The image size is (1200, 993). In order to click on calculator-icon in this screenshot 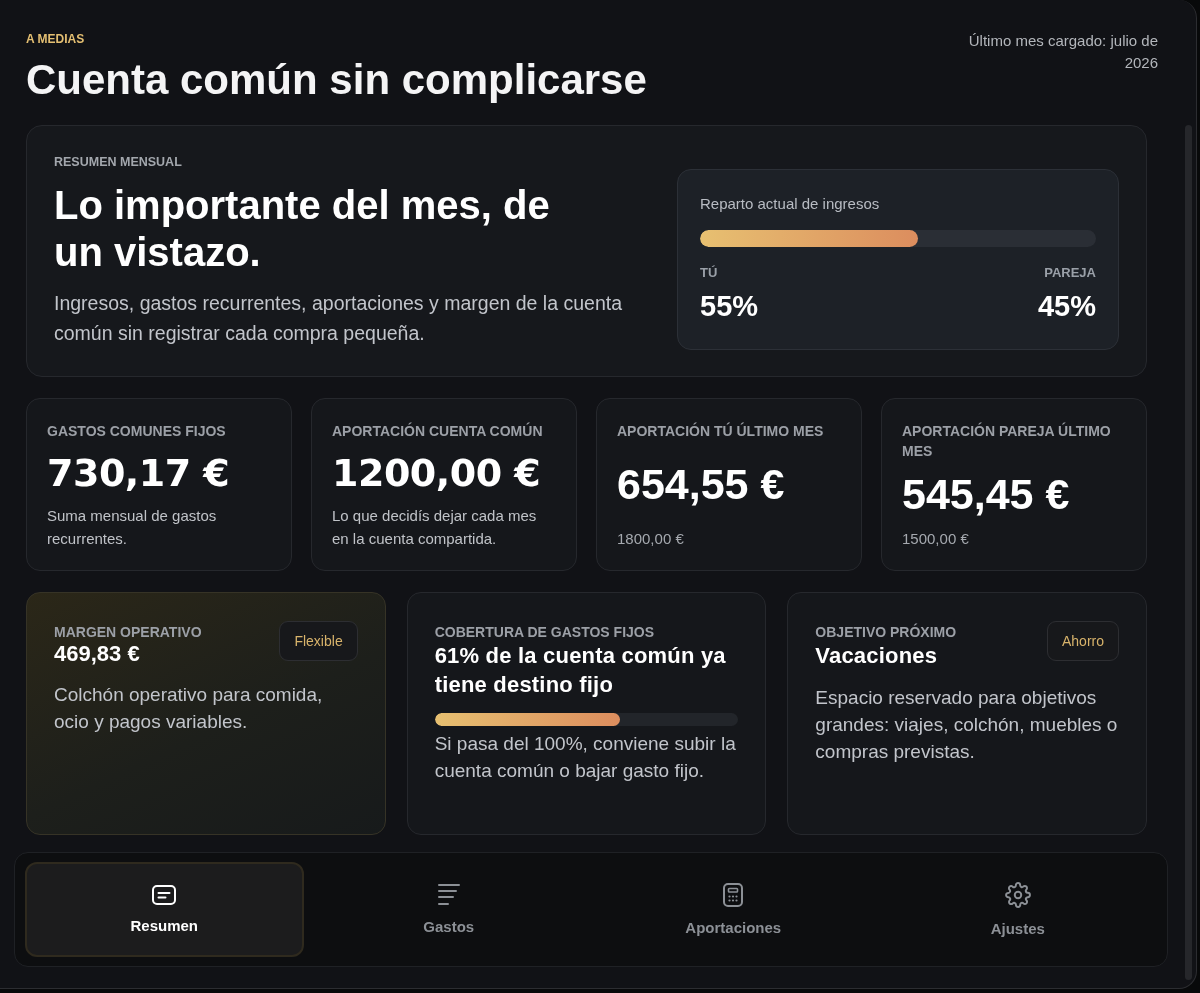, I will do `click(733, 895)`.